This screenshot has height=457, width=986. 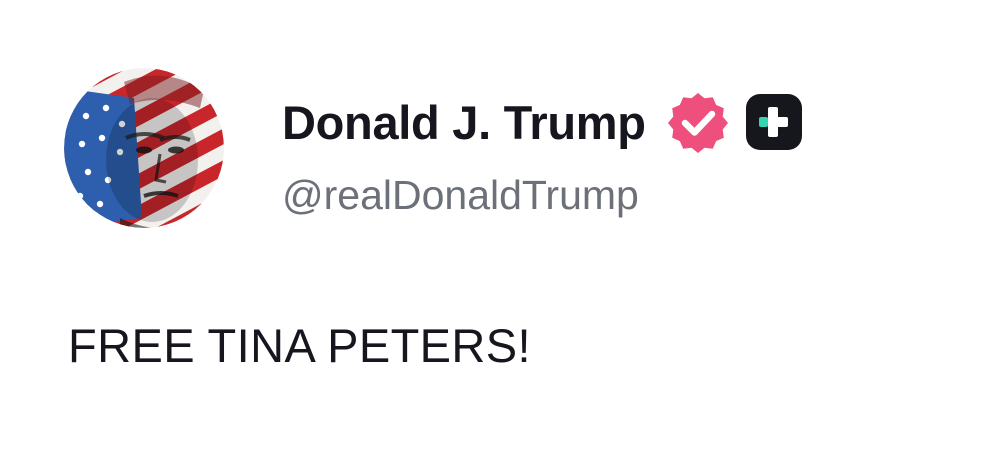 What do you see at coordinates (460, 195) in the screenshot?
I see `user-handle: @realDonaldTrump` at bounding box center [460, 195].